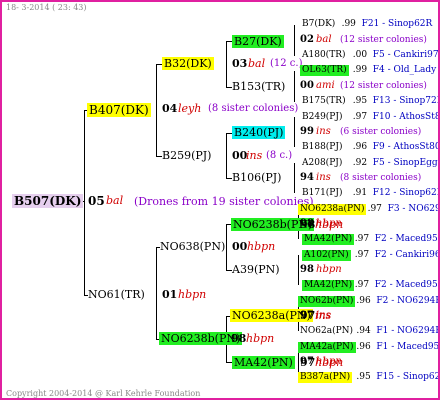  I want to click on g1-bot-gen: 01, so click(170, 294).